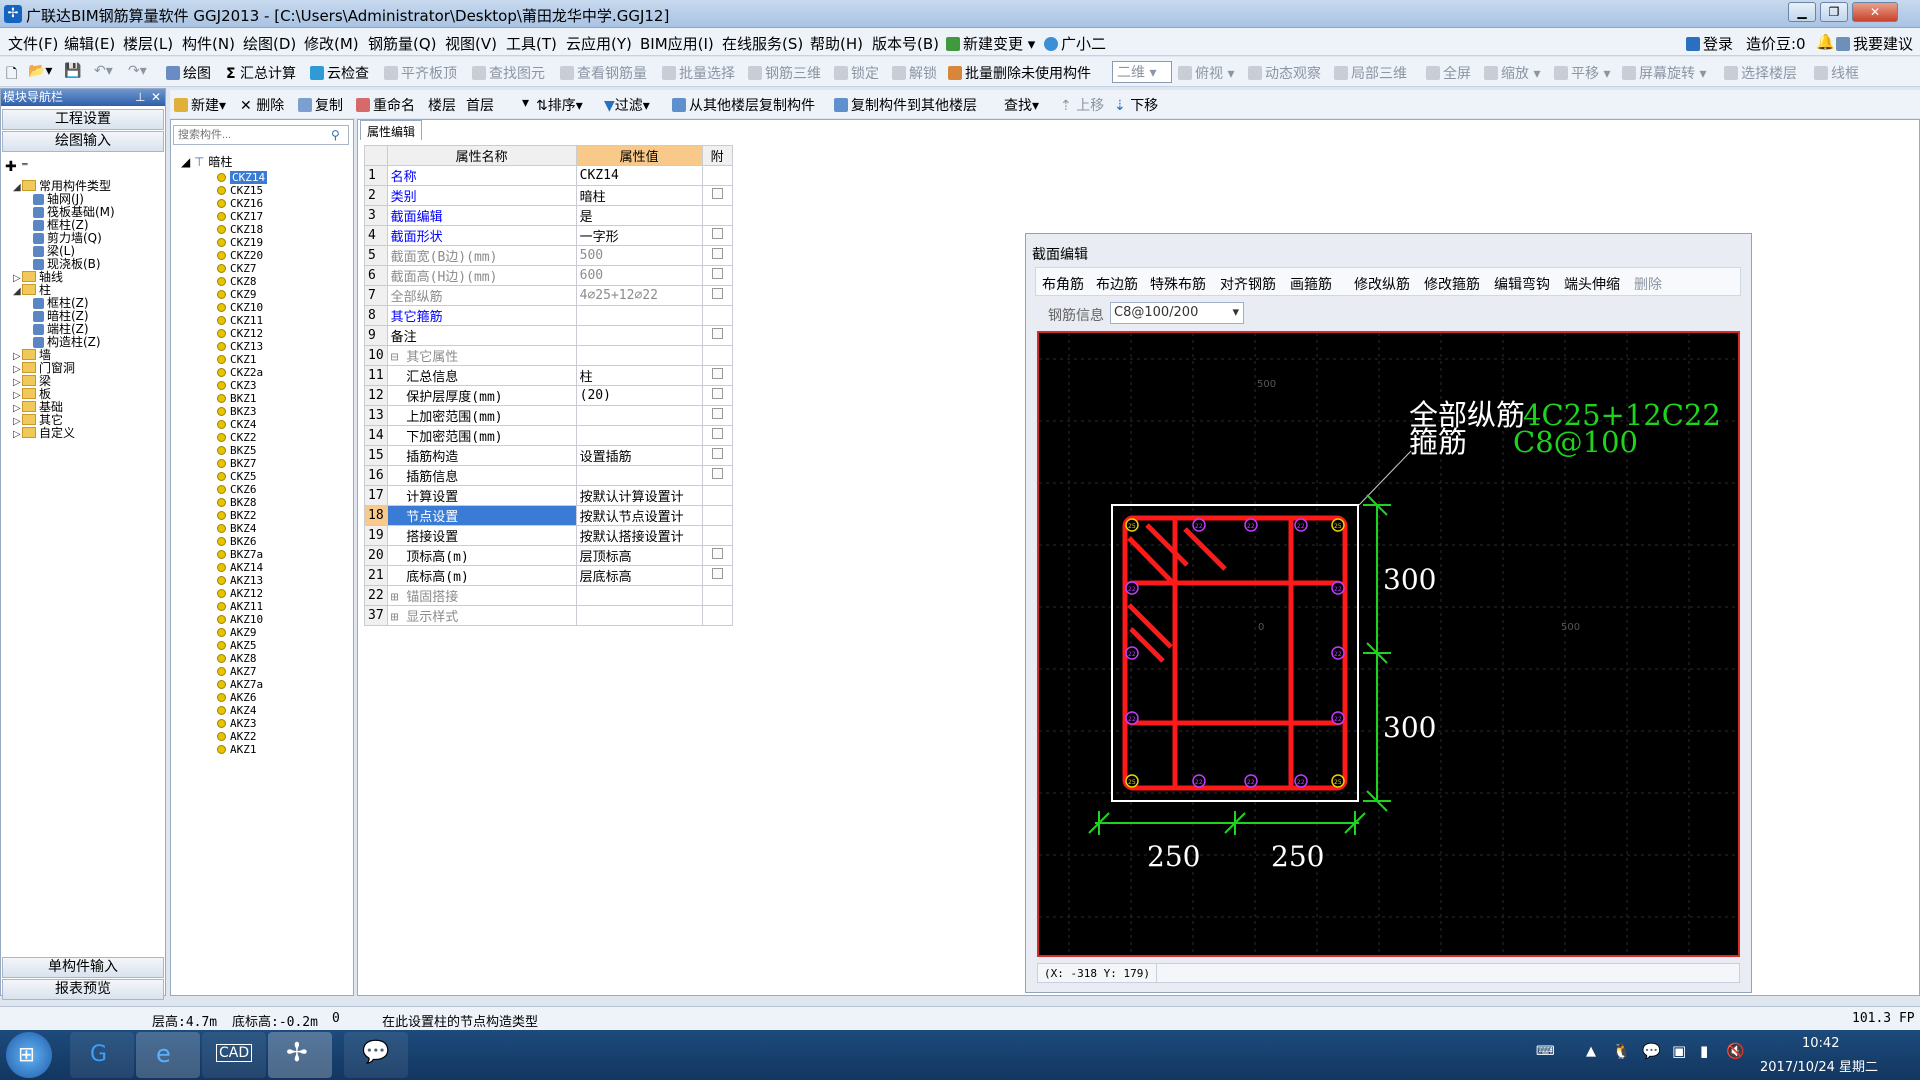 This screenshot has height=1080, width=1920. Describe the element at coordinates (677, 43) in the screenshot. I see `menu-bim: BIM应用(I)` at that location.